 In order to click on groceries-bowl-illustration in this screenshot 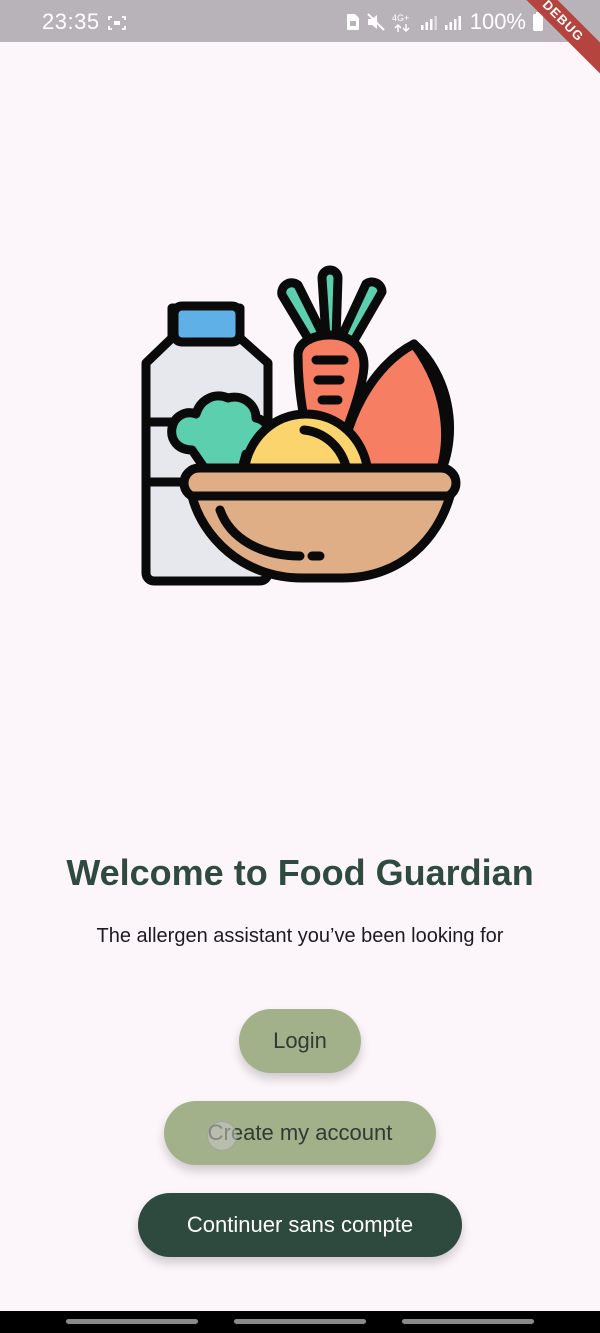, I will do `click(301, 425)`.